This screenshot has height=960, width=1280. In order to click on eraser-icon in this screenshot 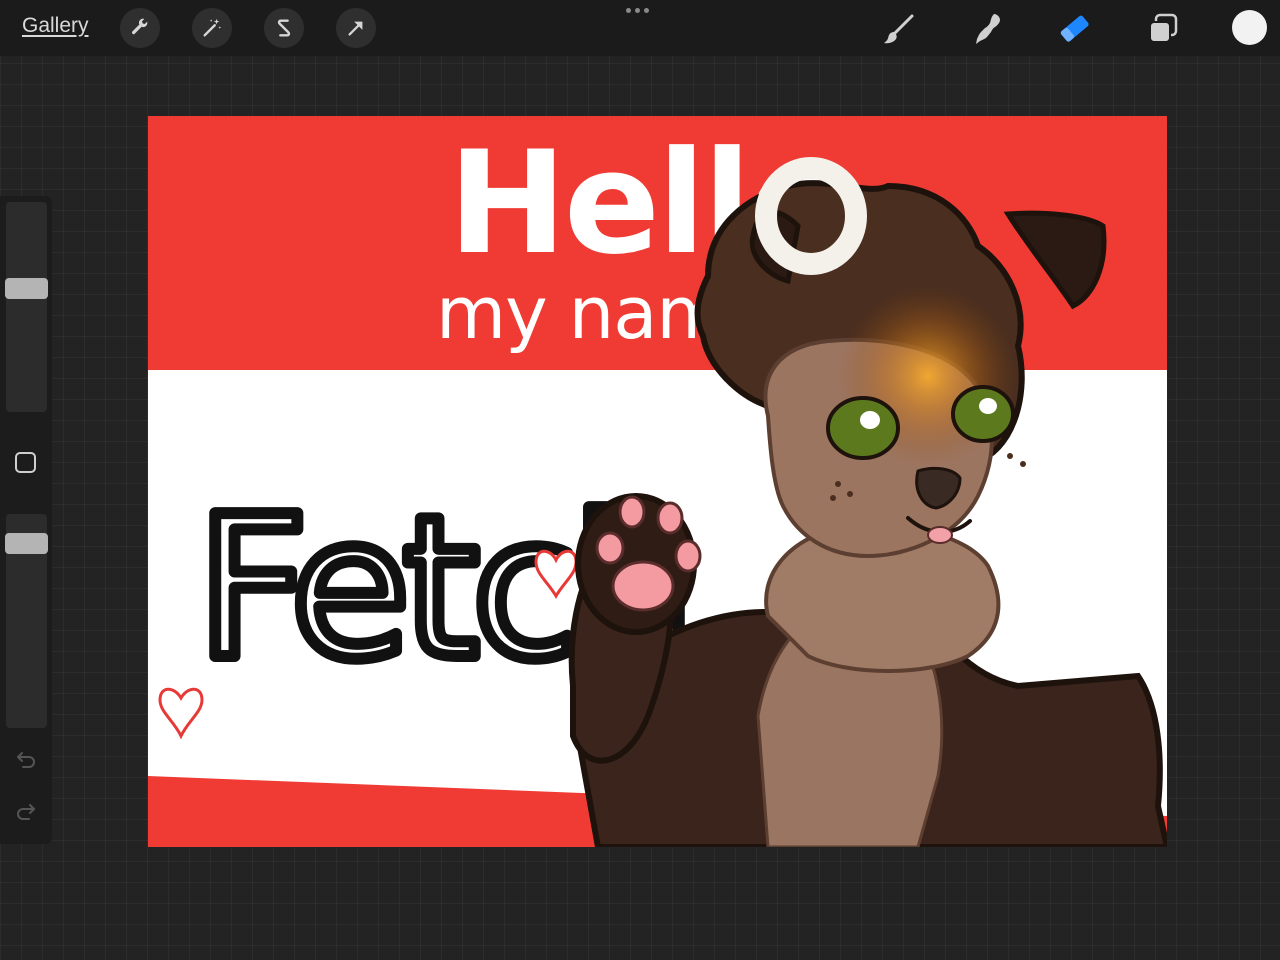, I will do `click(1074, 28)`.